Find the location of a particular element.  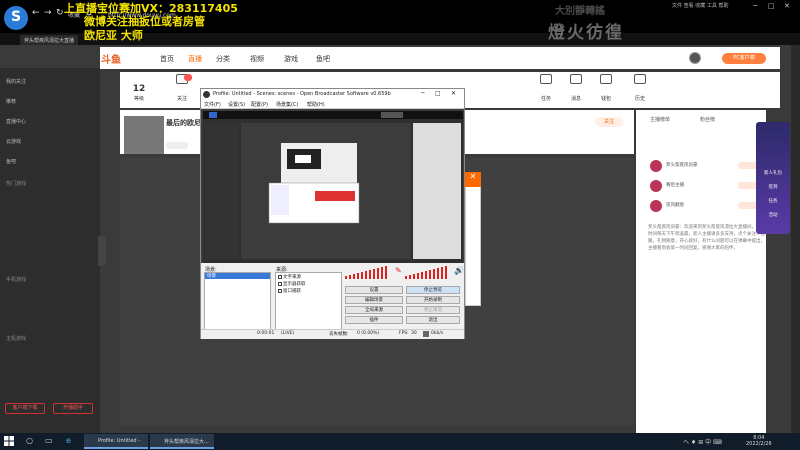

source-item: 文字来源 is located at coordinates (289, 277).